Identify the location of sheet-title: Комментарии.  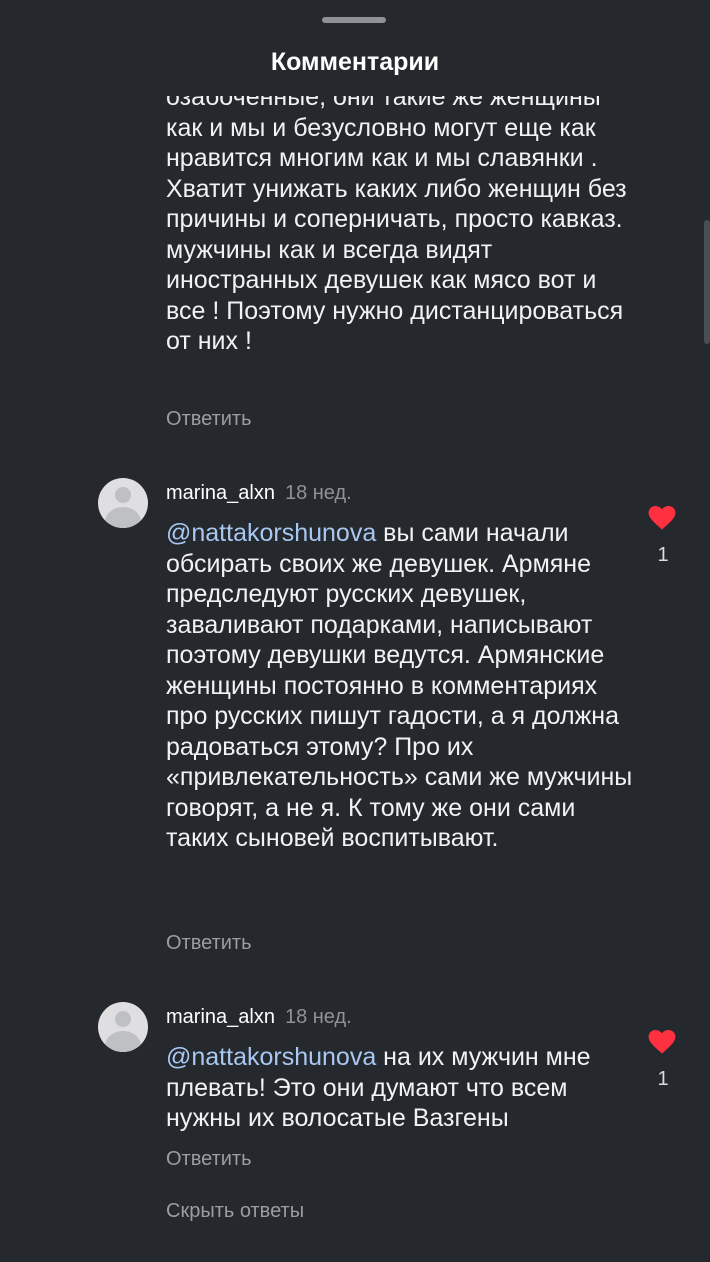
(355, 62).